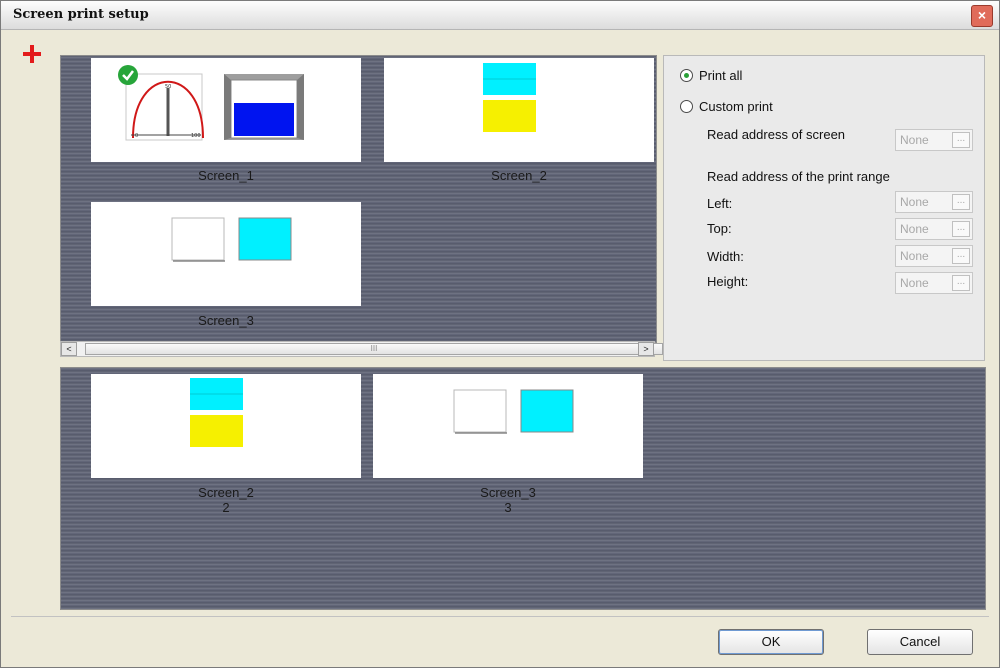  I want to click on print-screen-2-preview, so click(216, 412).